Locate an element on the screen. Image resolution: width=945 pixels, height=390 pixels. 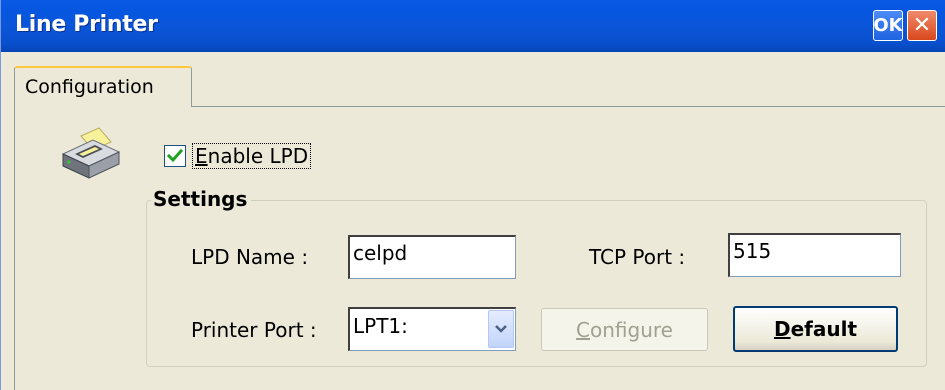
close-button: ✕ is located at coordinates (922, 25).